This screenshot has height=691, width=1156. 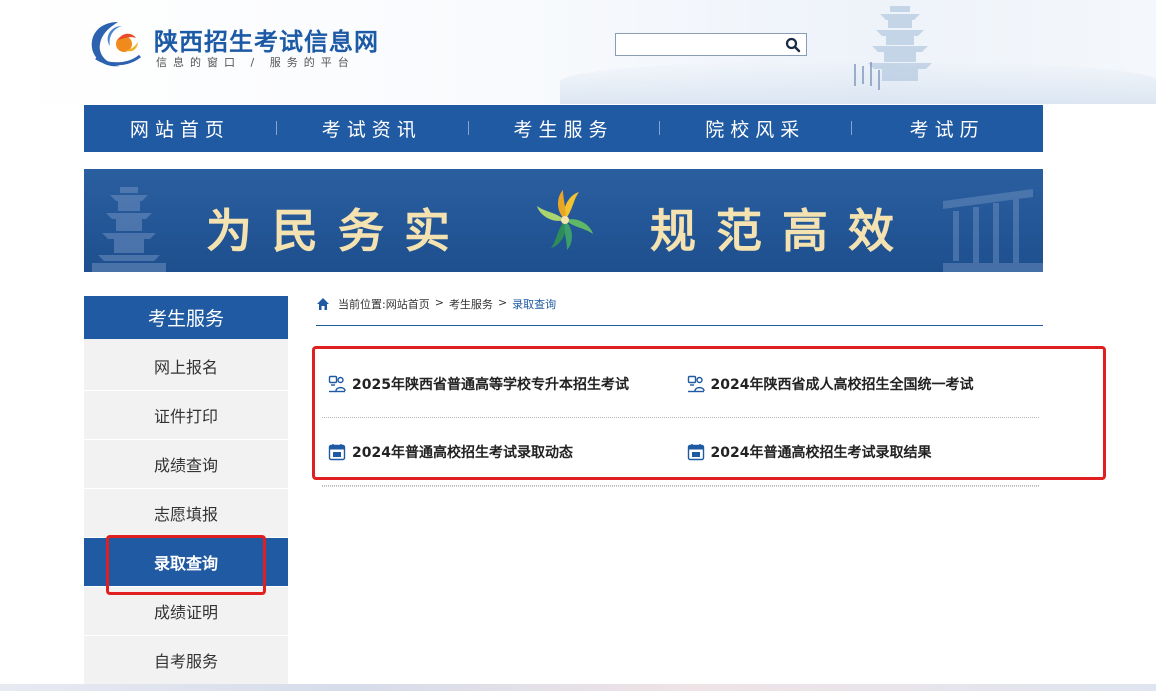 I want to click on sidebar-item-score-certificate: 成绩证明, so click(x=186, y=611).